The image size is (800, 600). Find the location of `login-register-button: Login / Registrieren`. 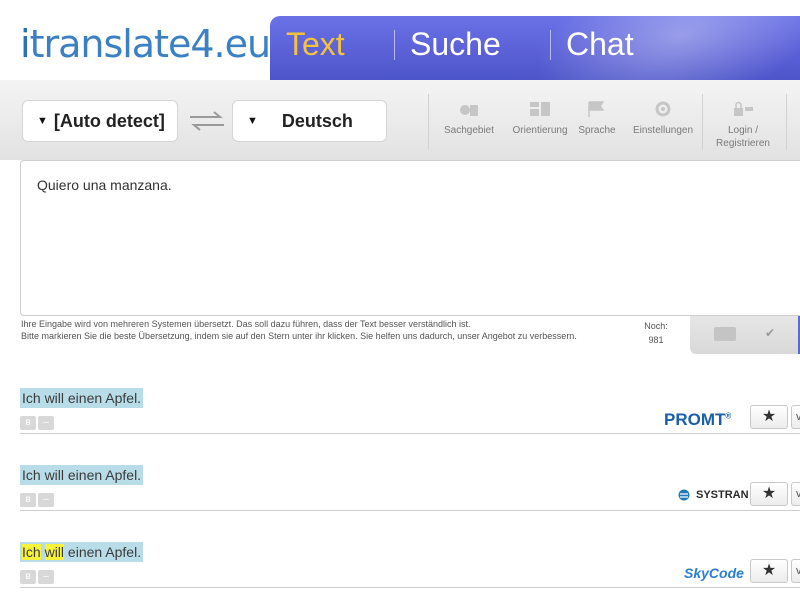

login-register-button: Login / Registrieren is located at coordinates (743, 125).